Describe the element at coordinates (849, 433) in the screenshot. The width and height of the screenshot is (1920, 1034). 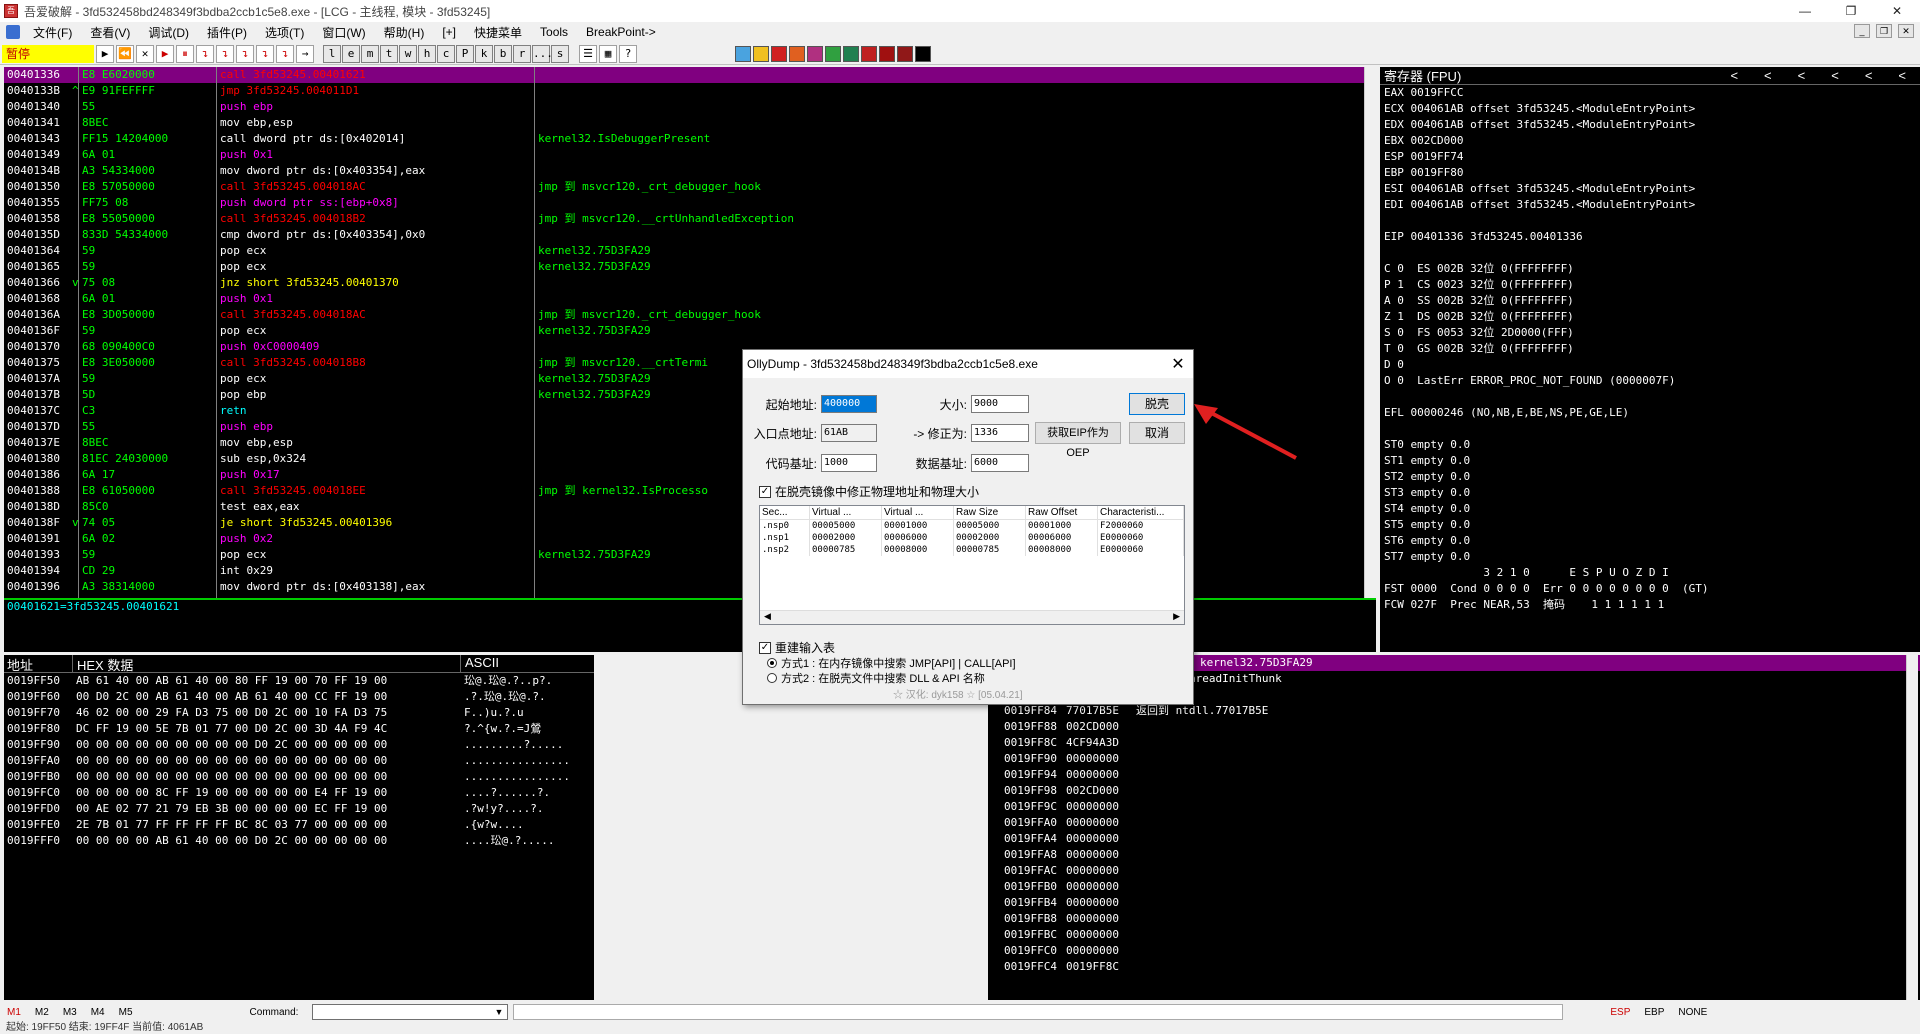
I see `entry-point-input: 61AB` at that location.